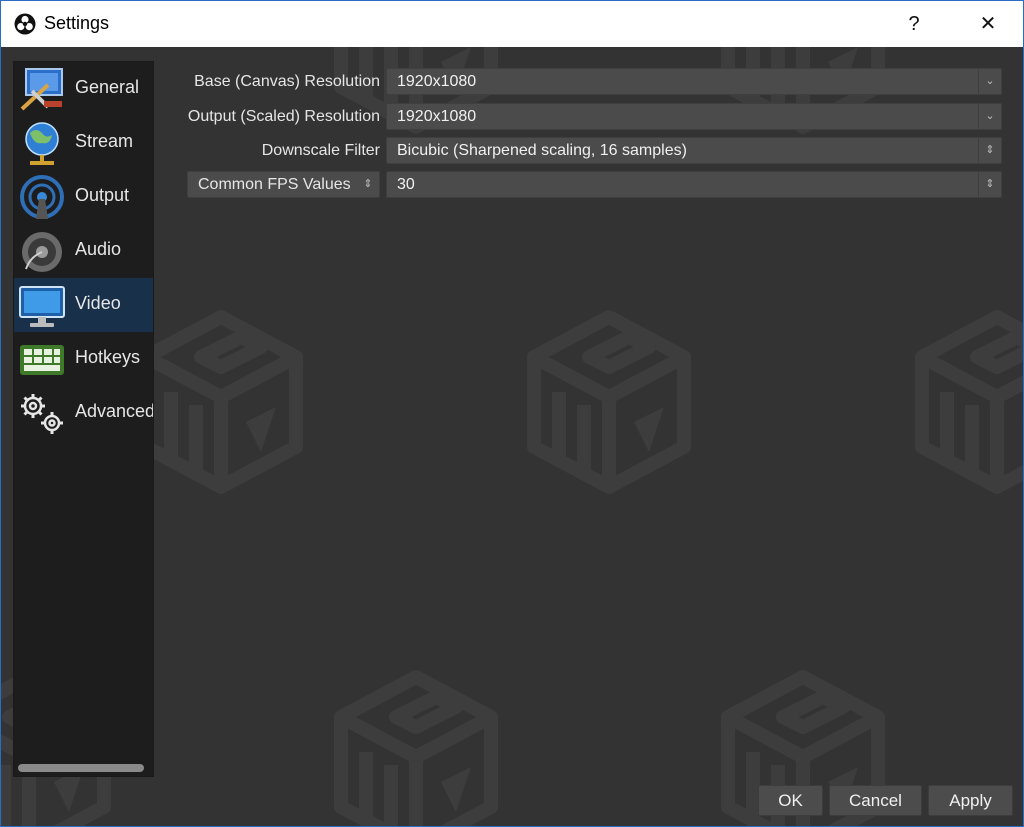  I want to click on obs-logo-icon, so click(25, 24).